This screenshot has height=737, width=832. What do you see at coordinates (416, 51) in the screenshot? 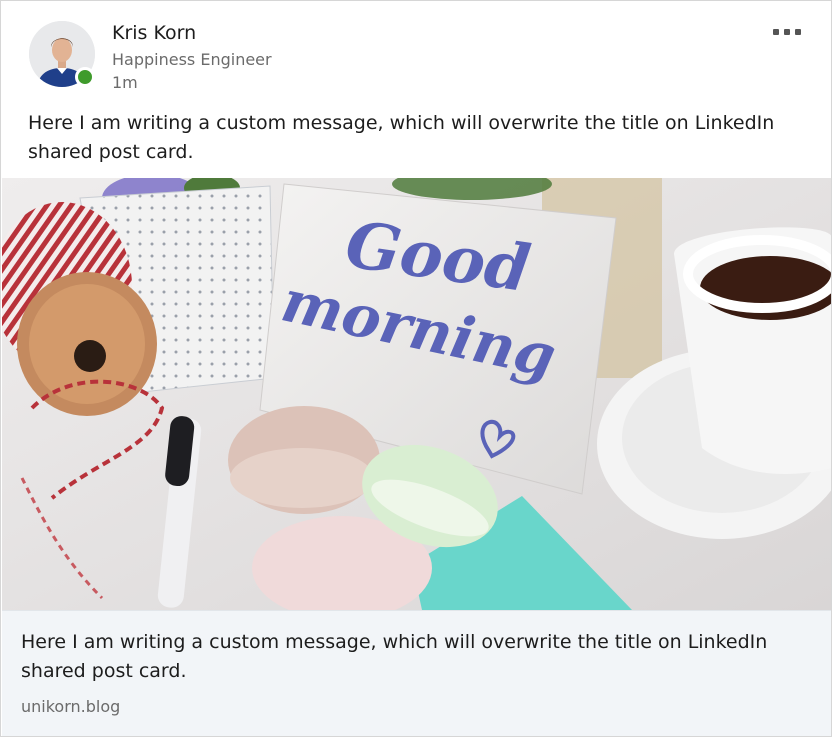
I see `post-header: Kris Korn Happiness Engineer 1m` at bounding box center [416, 51].